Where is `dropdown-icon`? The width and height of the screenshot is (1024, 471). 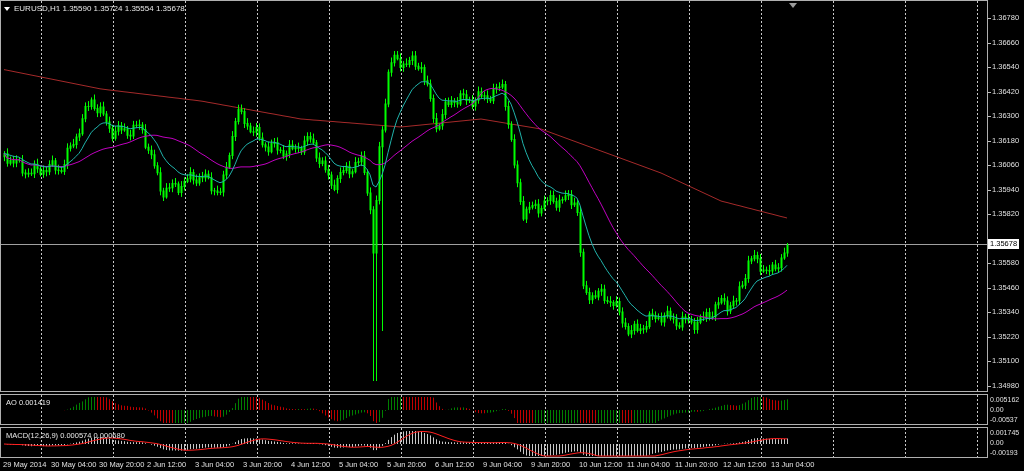 dropdown-icon is located at coordinates (7, 8).